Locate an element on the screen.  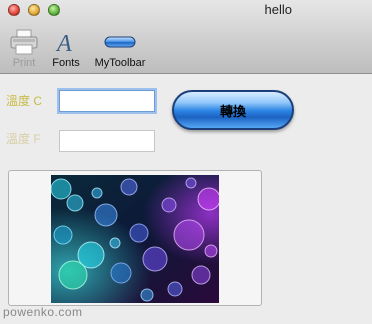
celsius-label: 溫度 C is located at coordinates (24, 101).